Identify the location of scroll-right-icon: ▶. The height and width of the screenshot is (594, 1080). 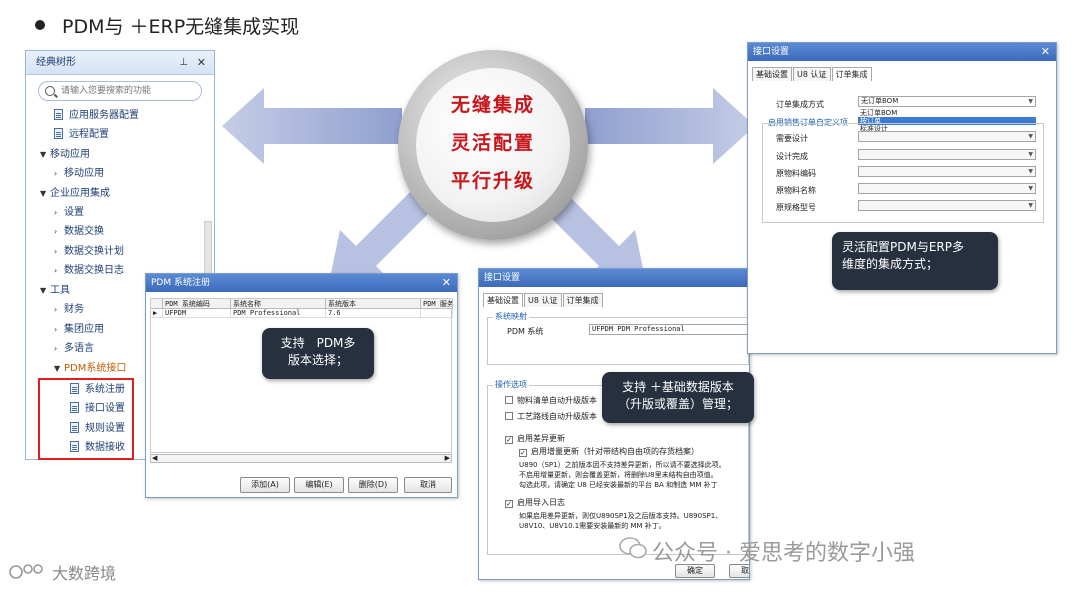
(447, 458).